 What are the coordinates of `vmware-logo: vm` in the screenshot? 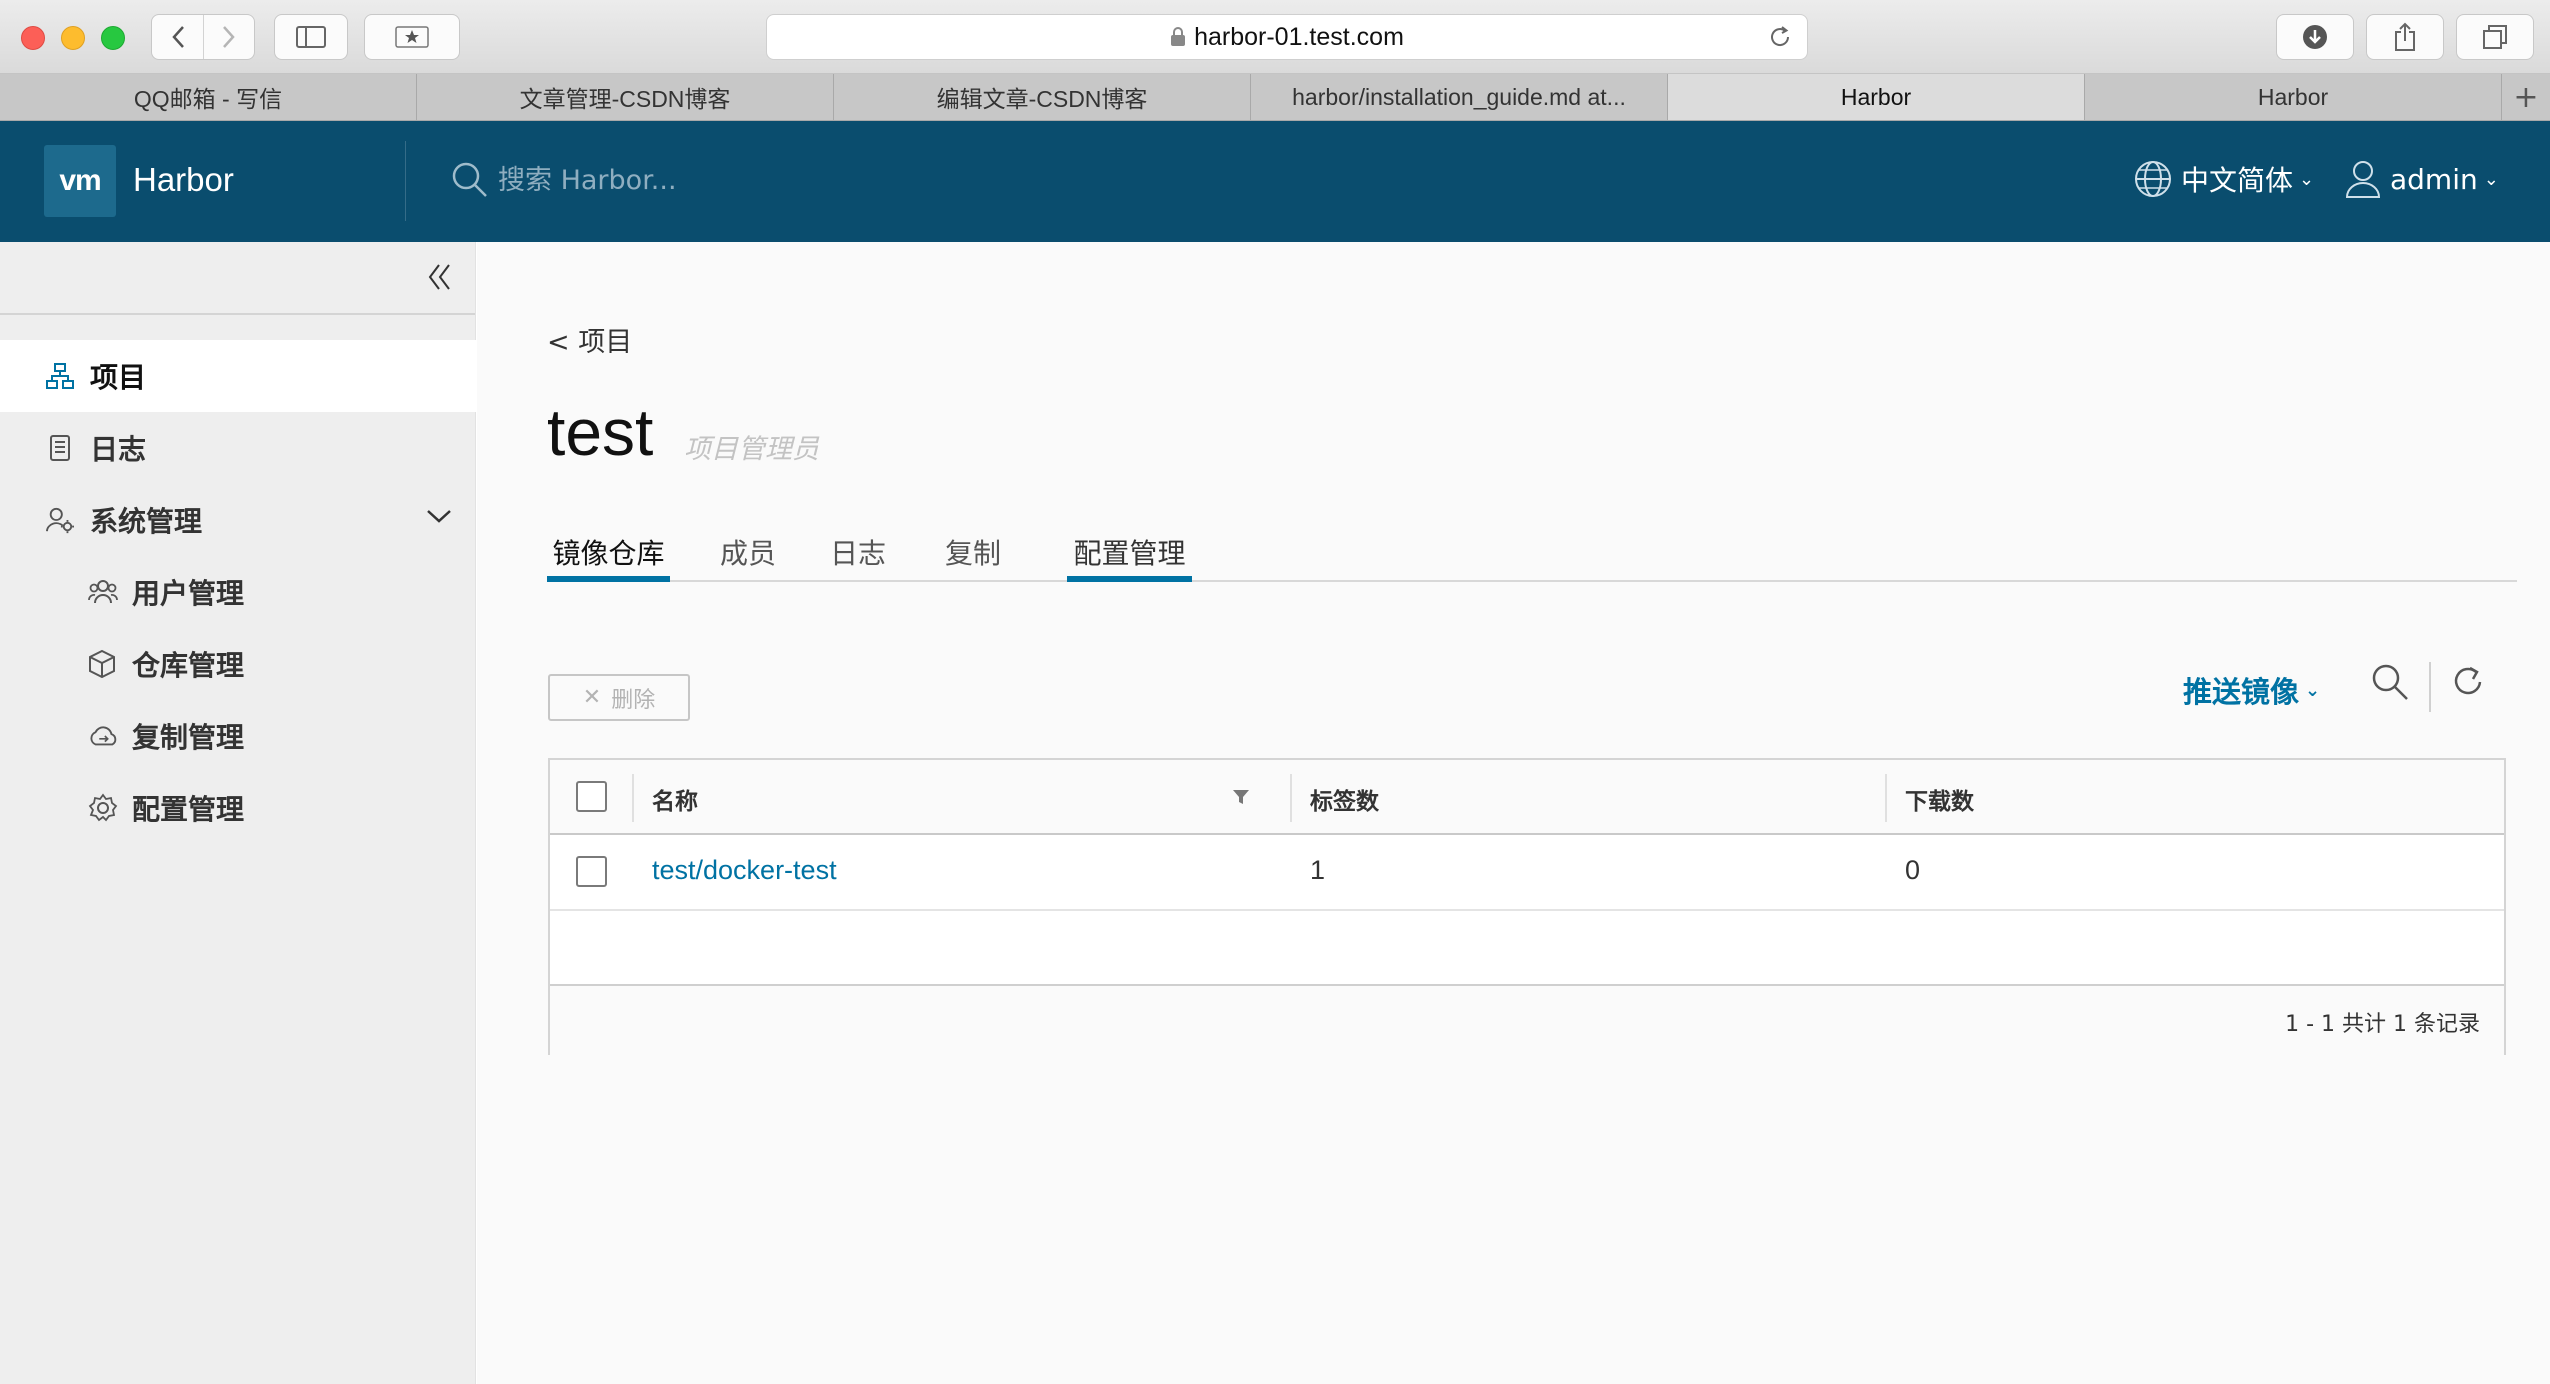 It's located at (80, 181).